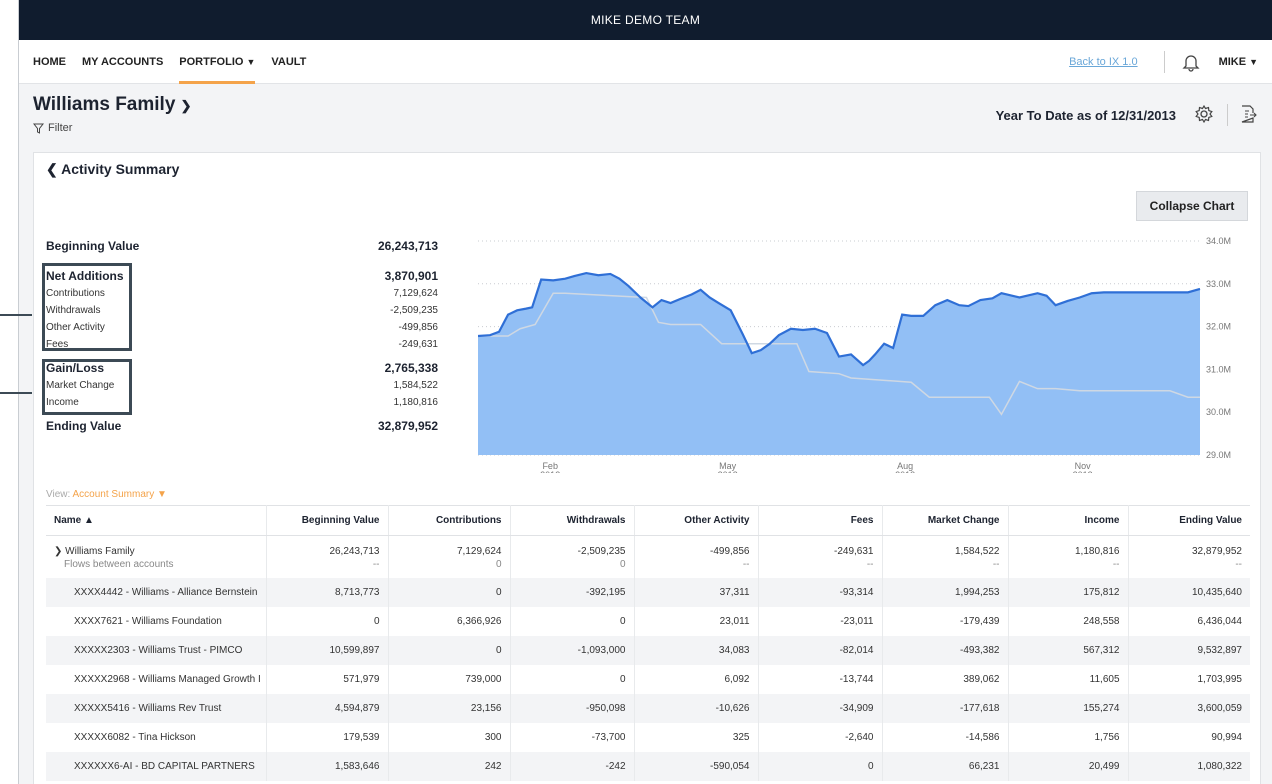 Image resolution: width=1272 pixels, height=784 pixels. What do you see at coordinates (49, 62) in the screenshot?
I see `nav-home: HOME` at bounding box center [49, 62].